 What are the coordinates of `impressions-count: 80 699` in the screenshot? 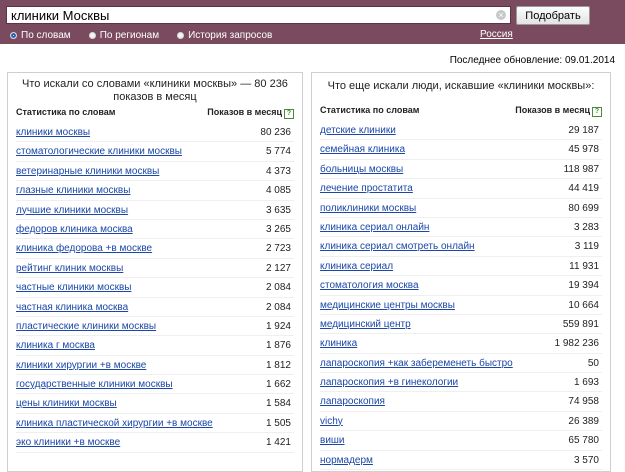 It's located at (583, 208).